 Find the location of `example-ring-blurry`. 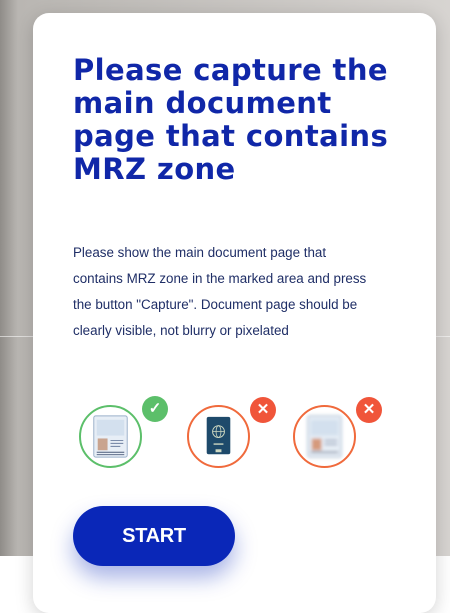

example-ring-blurry is located at coordinates (324, 436).